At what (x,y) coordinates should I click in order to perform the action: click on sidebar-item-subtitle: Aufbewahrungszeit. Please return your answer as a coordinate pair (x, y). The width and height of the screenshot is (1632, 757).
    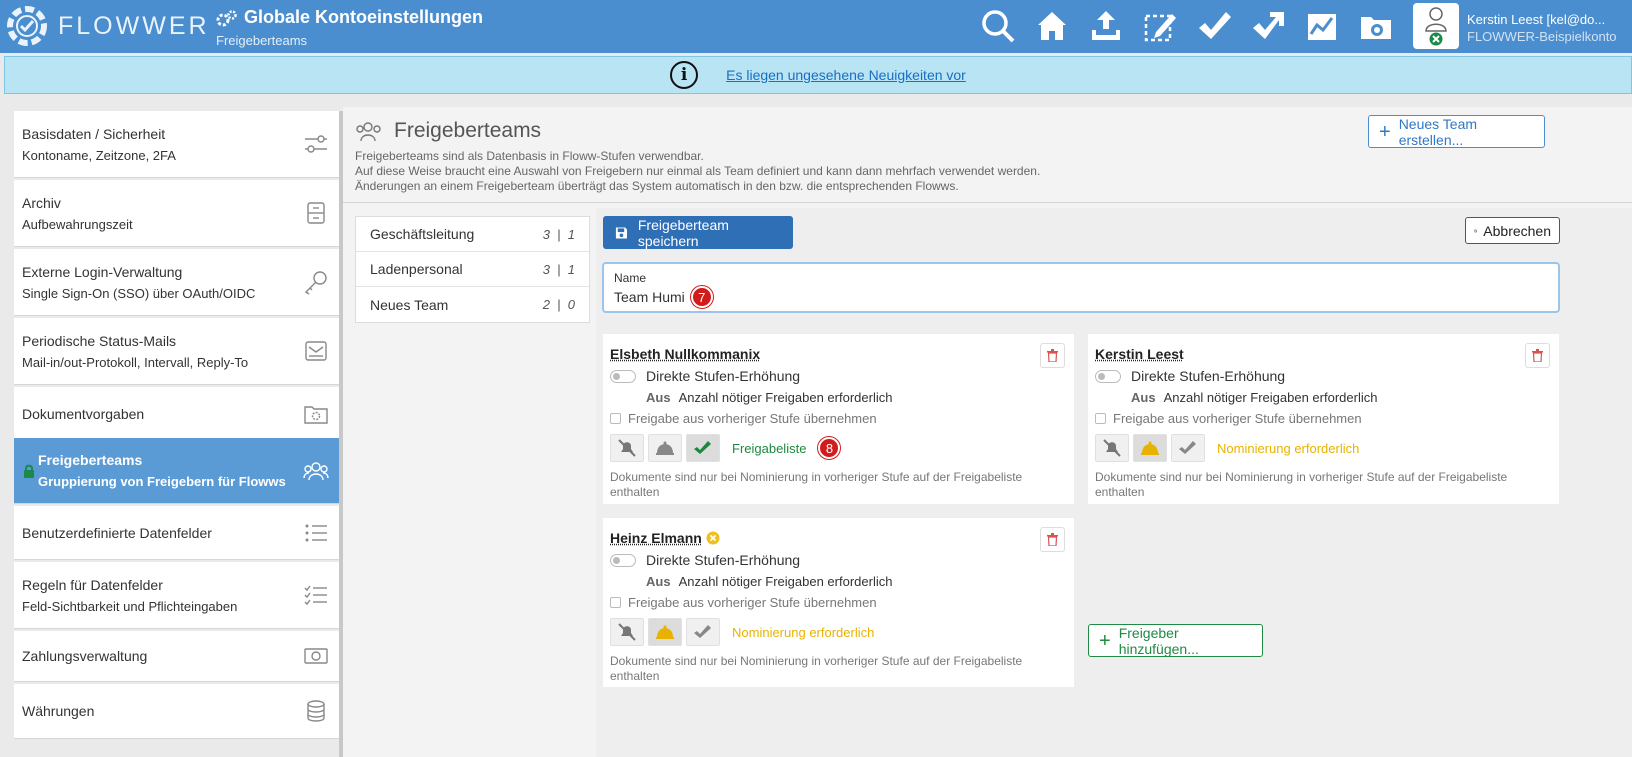
    Looking at the image, I should click on (77, 224).